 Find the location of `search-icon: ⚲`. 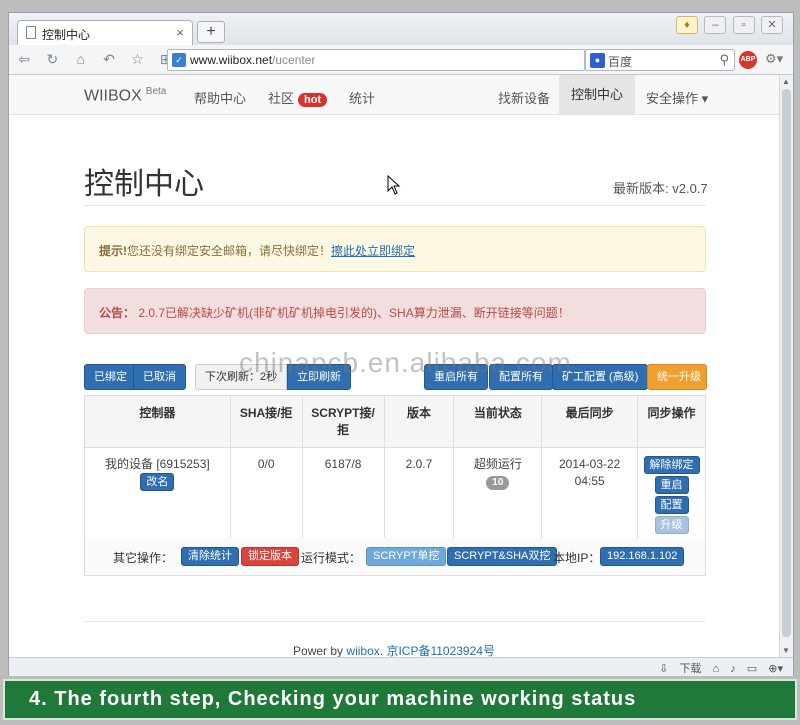

search-icon: ⚲ is located at coordinates (724, 60).